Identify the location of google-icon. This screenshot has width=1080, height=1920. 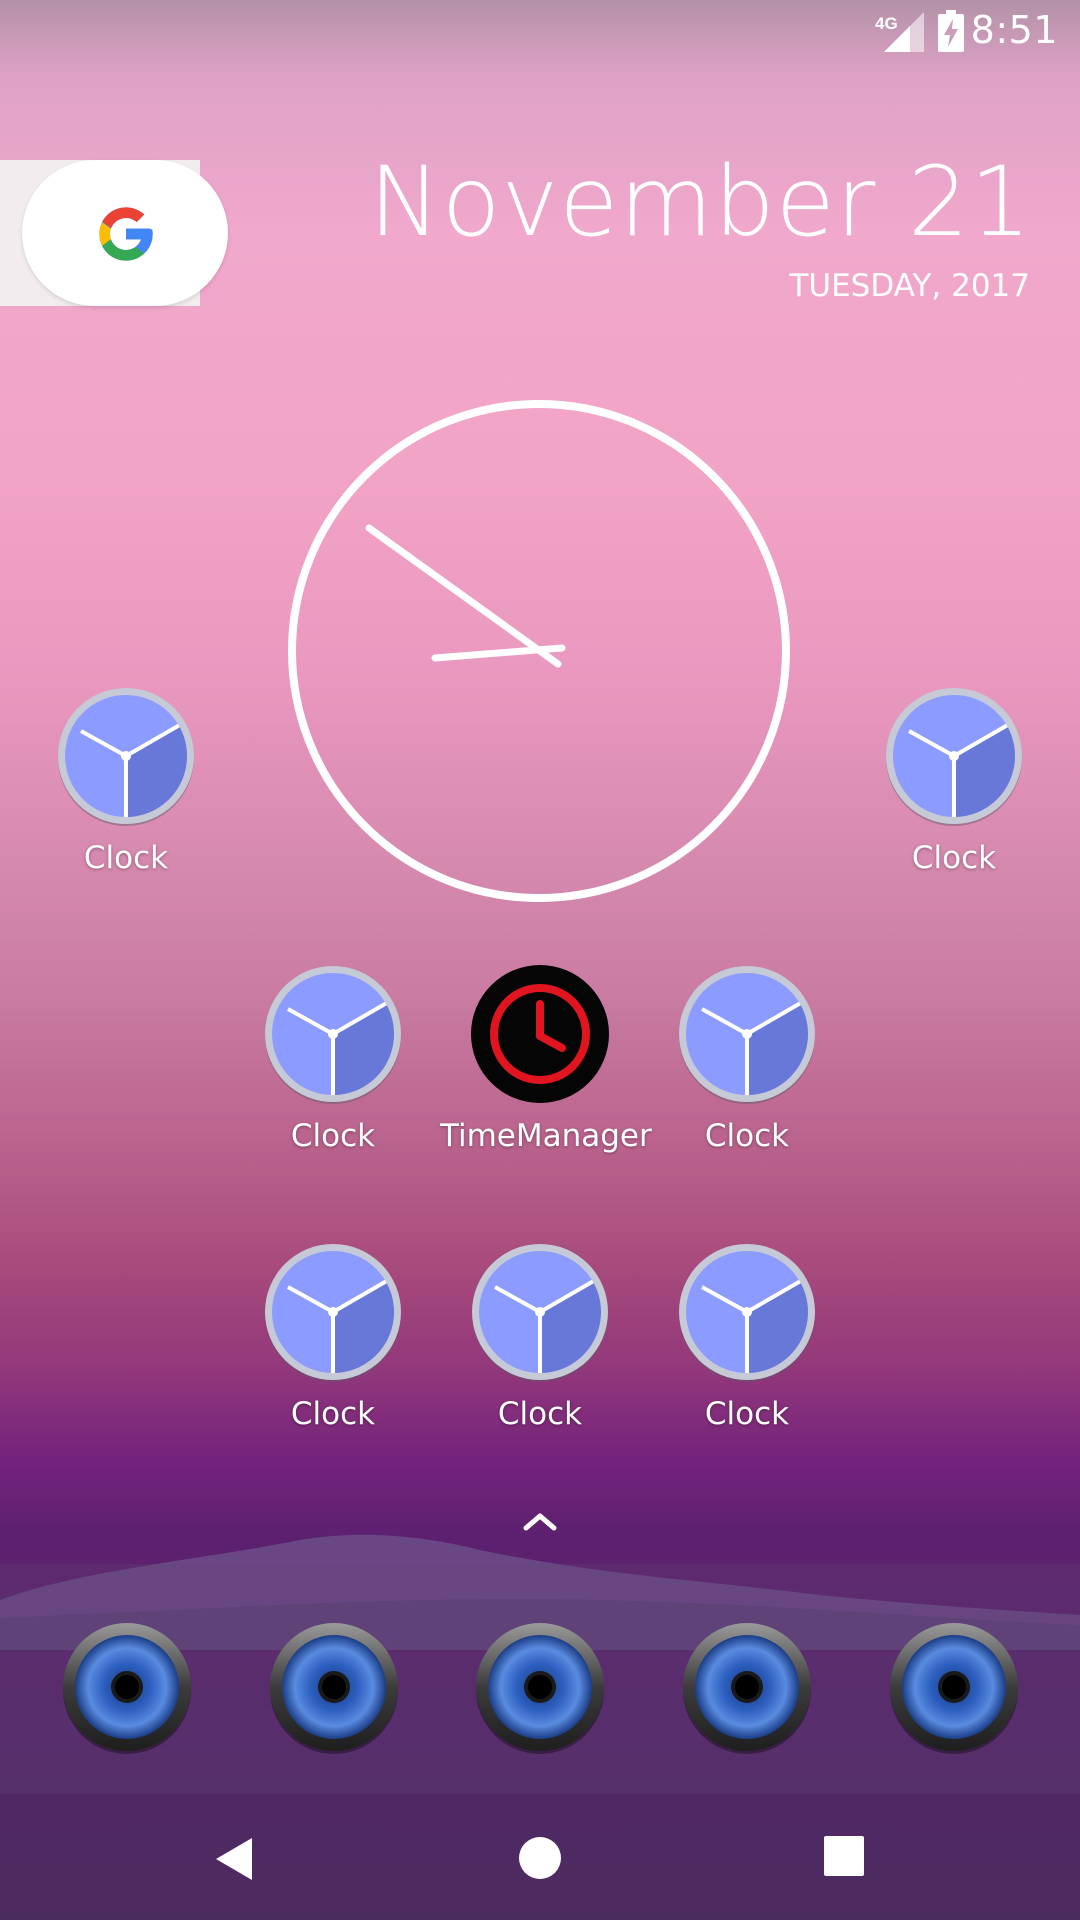
(126, 234).